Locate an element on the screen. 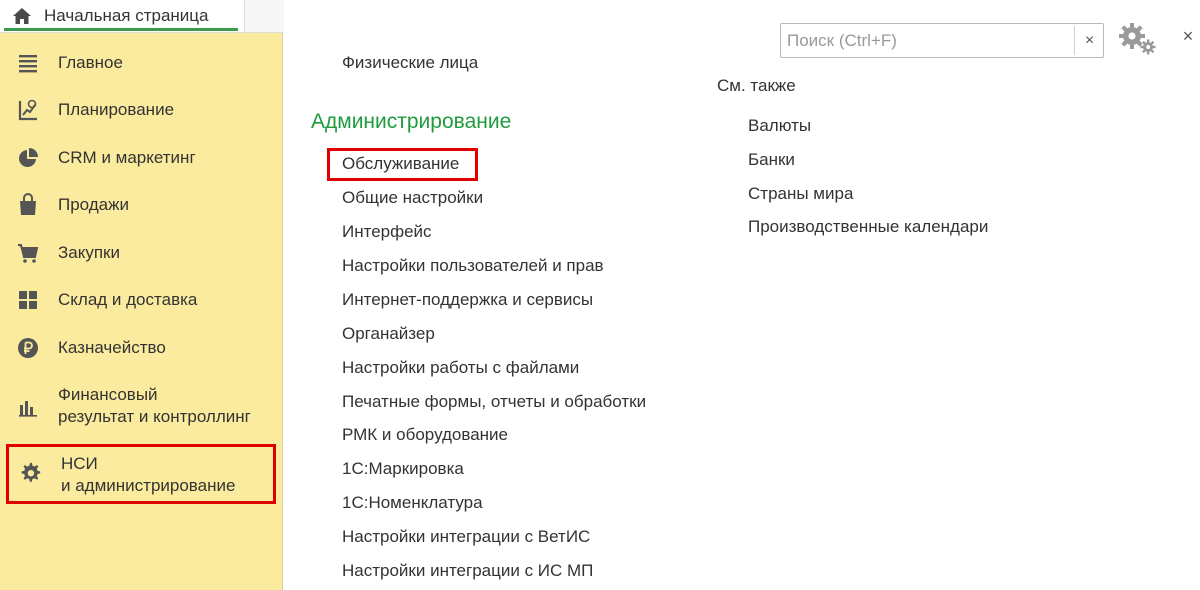 The height and width of the screenshot is (590, 1200). see-also-link-currencies: Валюты is located at coordinates (779, 126).